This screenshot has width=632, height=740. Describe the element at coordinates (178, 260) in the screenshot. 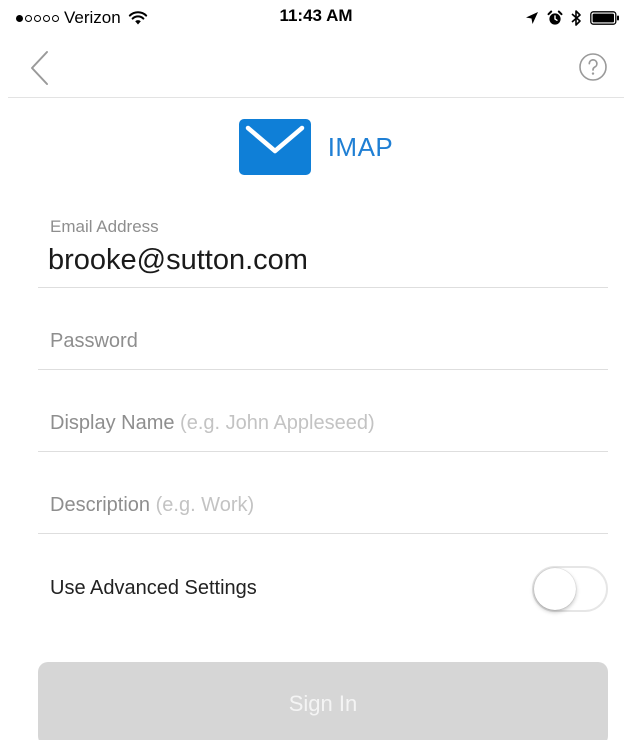

I see `email-field-value: brooke@sutton.com` at that location.